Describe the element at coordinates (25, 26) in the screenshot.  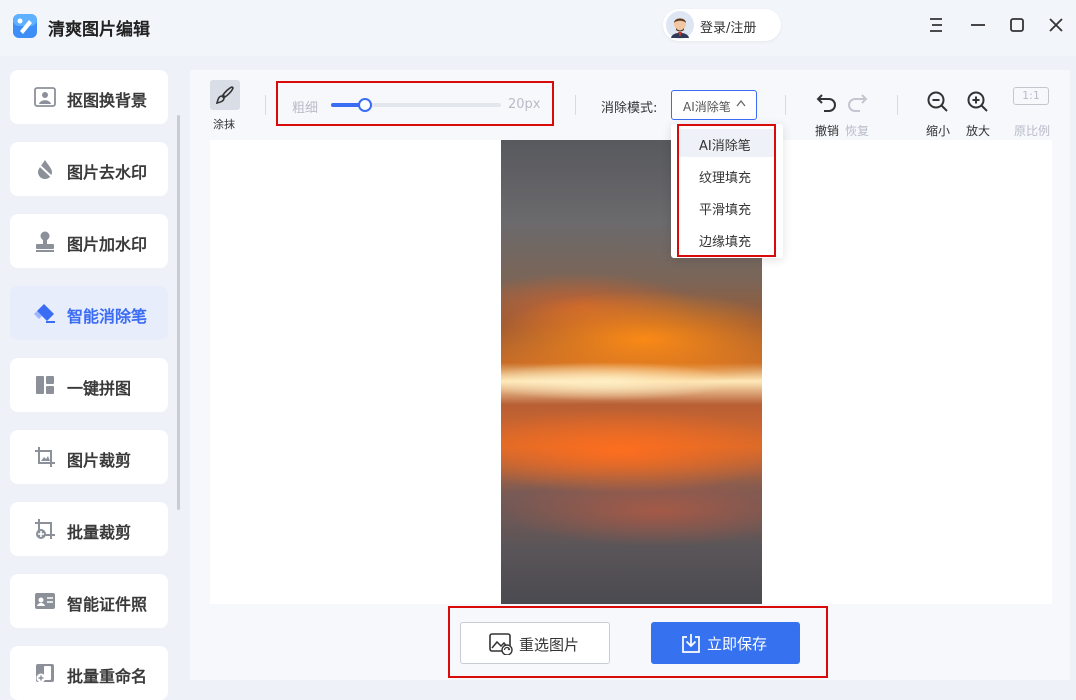
I see `app-logo-icon` at that location.